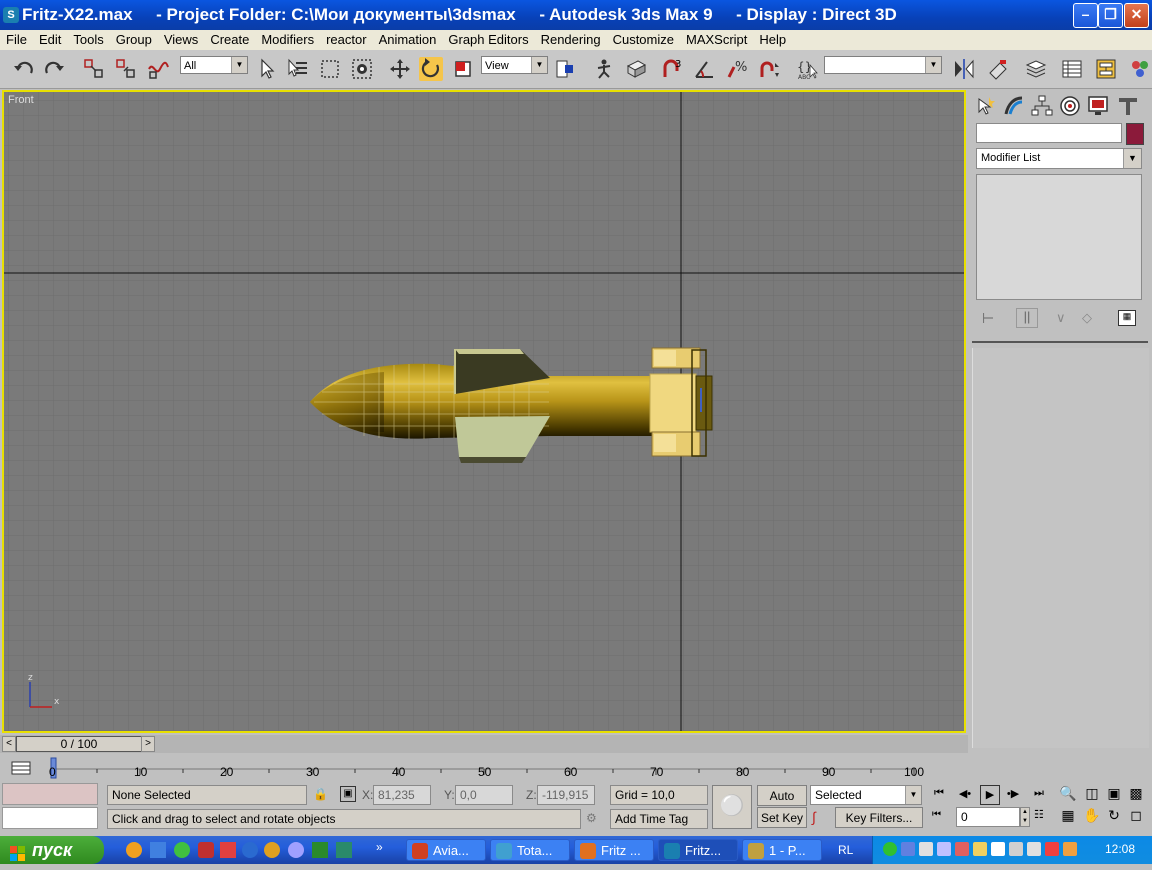 The image size is (1152, 870). What do you see at coordinates (1042, 816) in the screenshot?
I see `time-configuration-icon: ☷` at bounding box center [1042, 816].